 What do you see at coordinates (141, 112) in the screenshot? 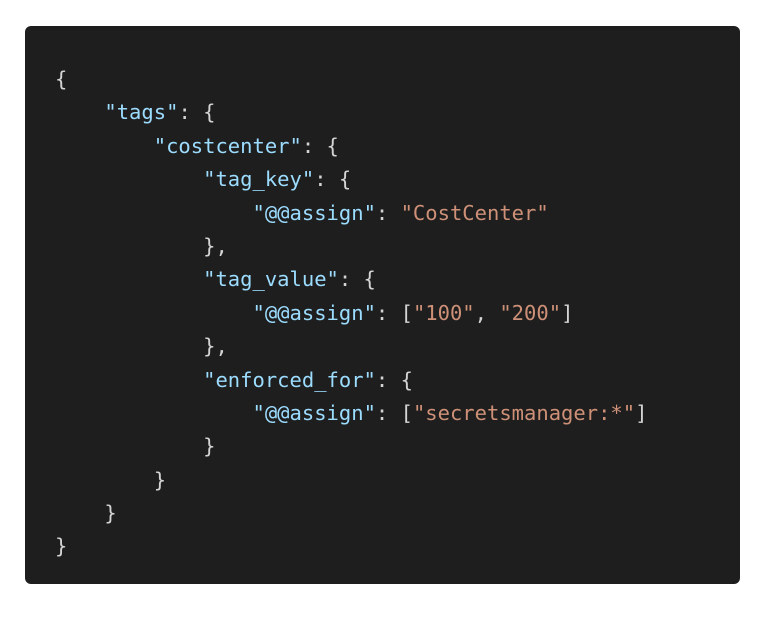
I see `json-key-token: "tags"` at bounding box center [141, 112].